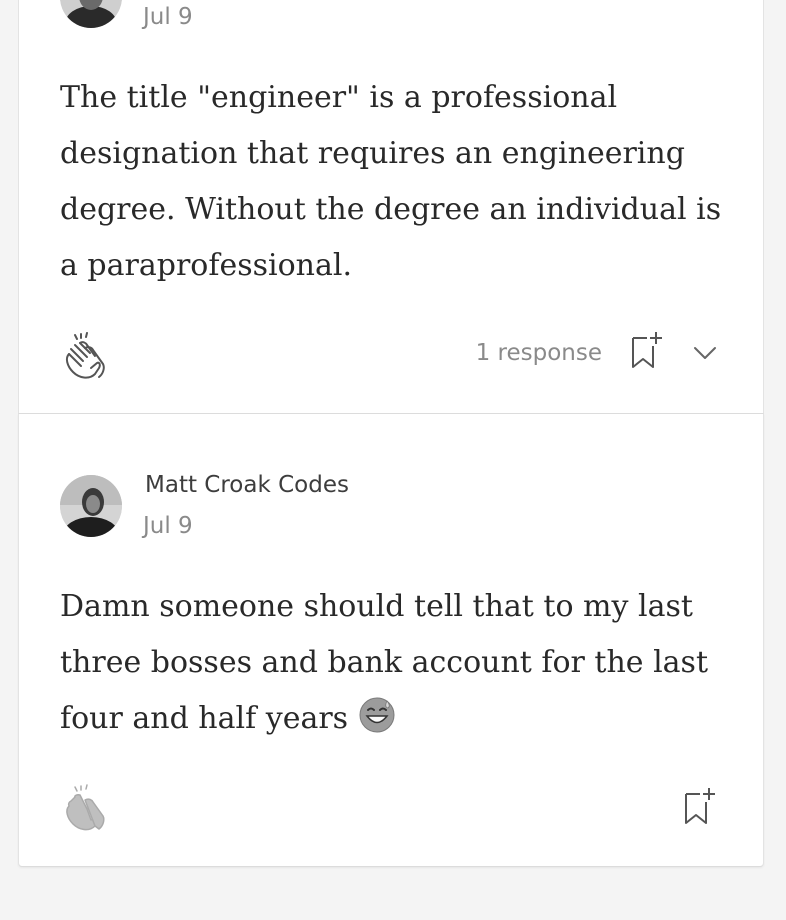  What do you see at coordinates (705, 353) in the screenshot?
I see `chevron-down-icon` at bounding box center [705, 353].